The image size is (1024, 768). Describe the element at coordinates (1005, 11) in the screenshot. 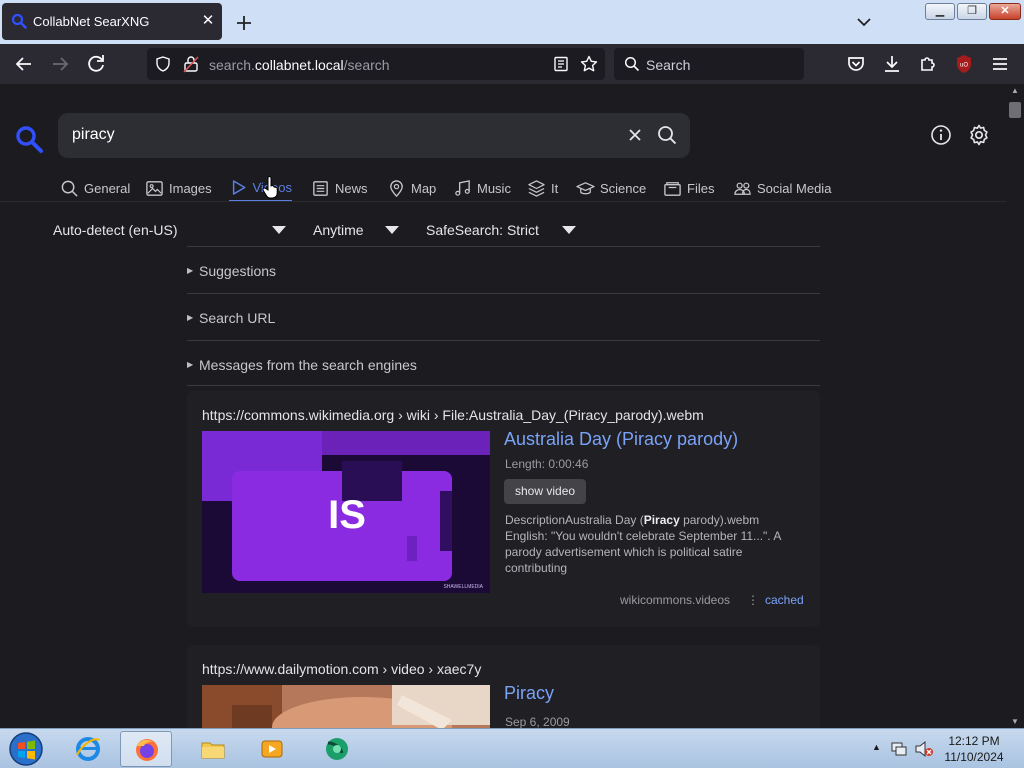

I see `window-close-button: ✕` at that location.